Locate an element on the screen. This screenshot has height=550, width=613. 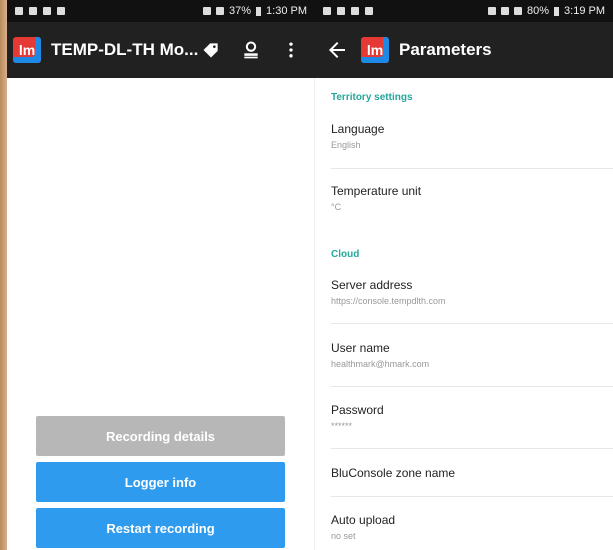
setting-title: BluConsole zone name is located at coordinates (393, 473).